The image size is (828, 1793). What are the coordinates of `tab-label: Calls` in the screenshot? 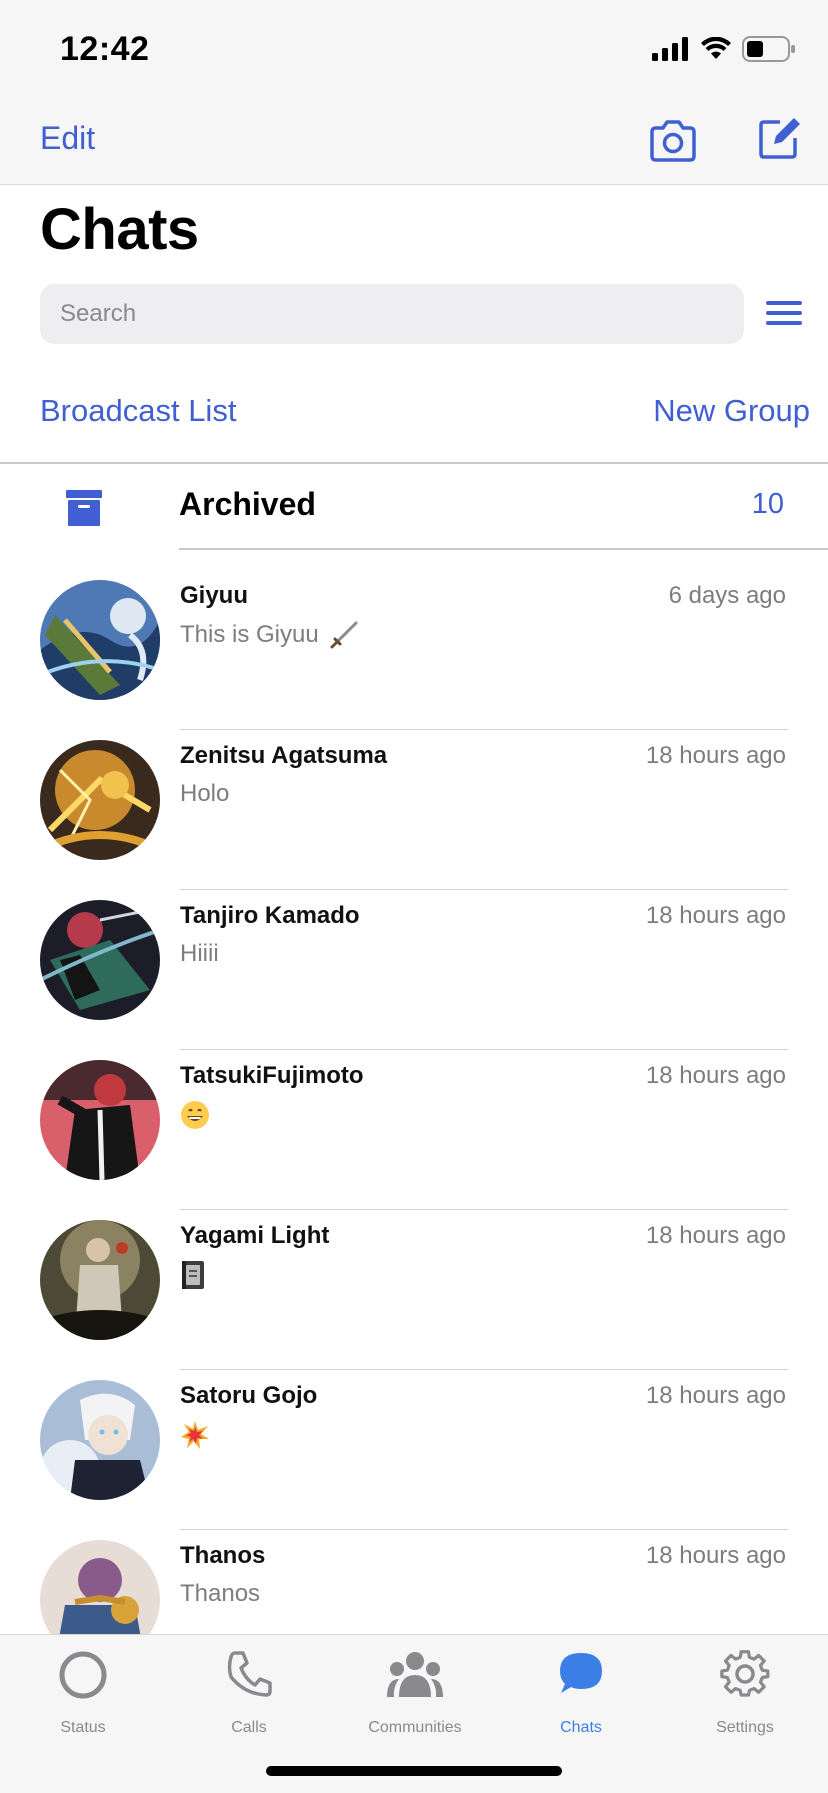 It's located at (249, 1727).